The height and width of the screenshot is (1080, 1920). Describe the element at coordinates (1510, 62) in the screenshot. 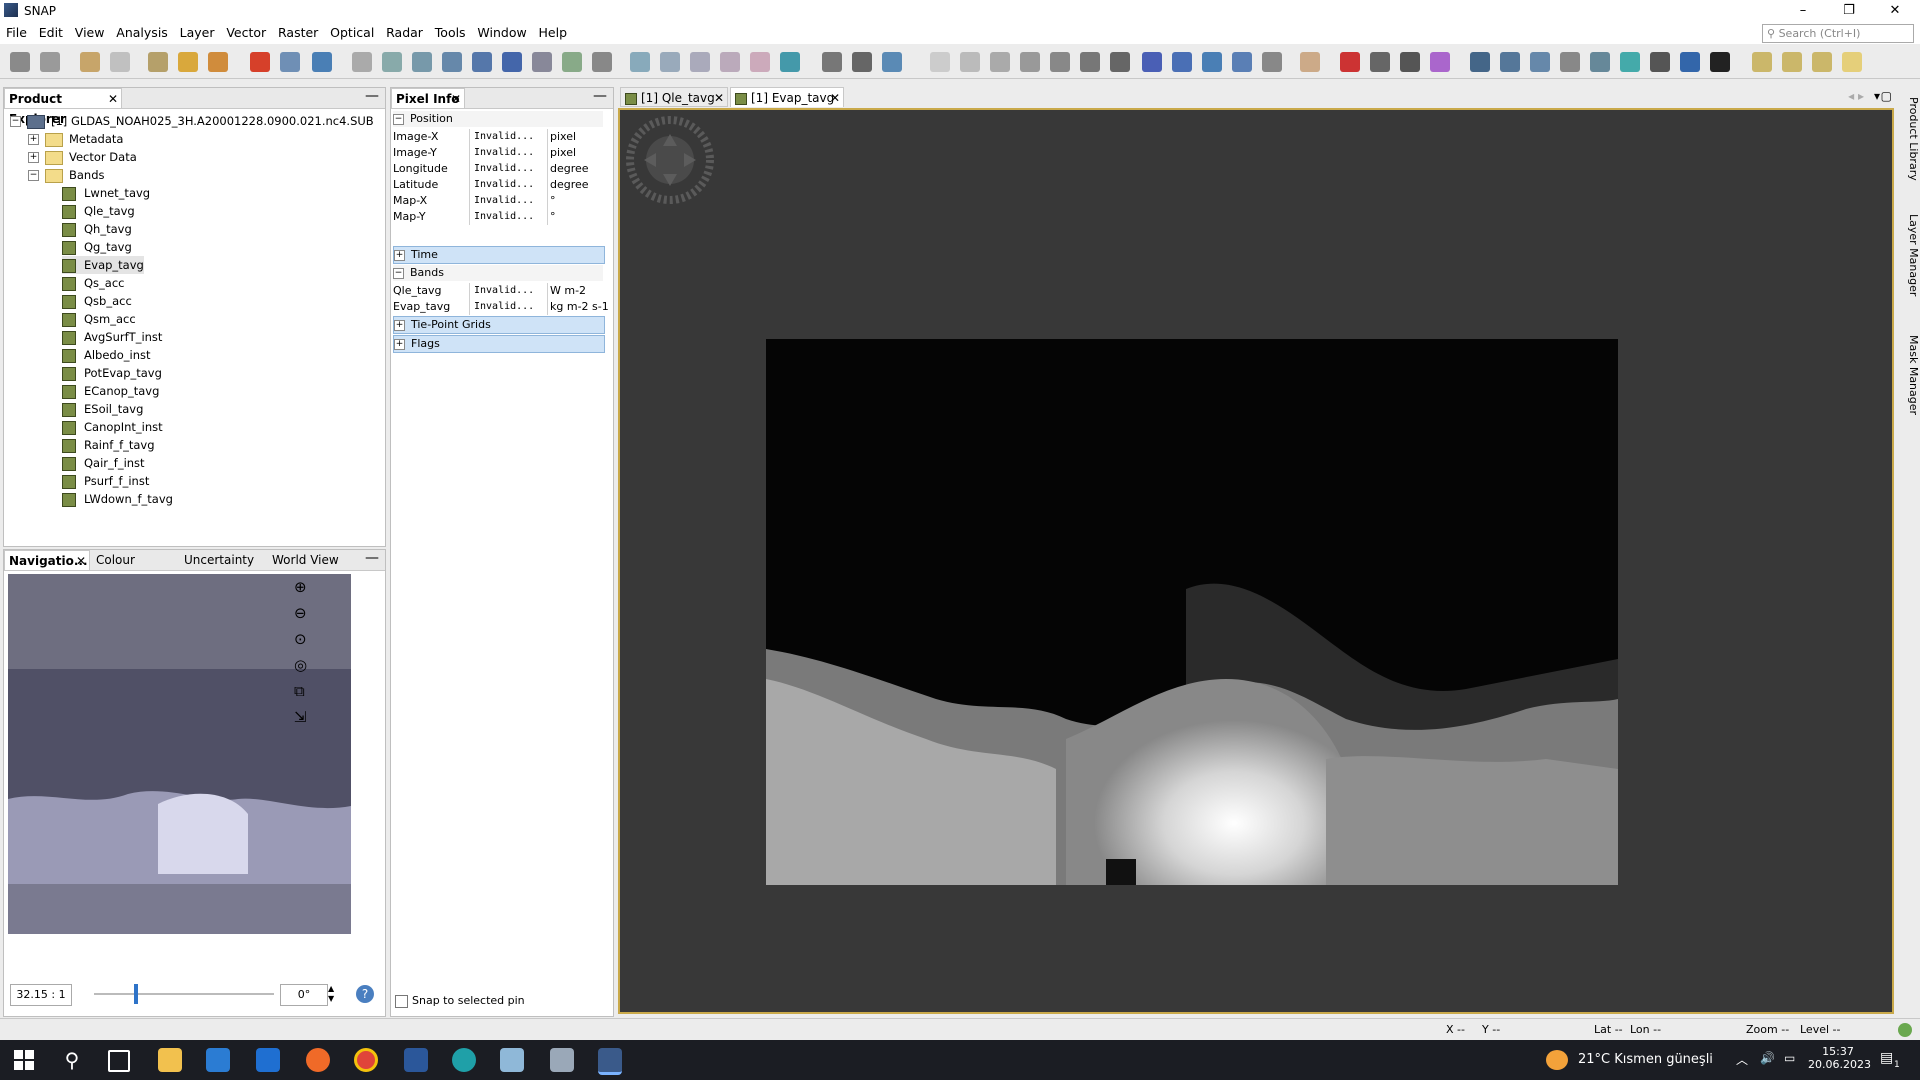

I see `sar-icon` at that location.